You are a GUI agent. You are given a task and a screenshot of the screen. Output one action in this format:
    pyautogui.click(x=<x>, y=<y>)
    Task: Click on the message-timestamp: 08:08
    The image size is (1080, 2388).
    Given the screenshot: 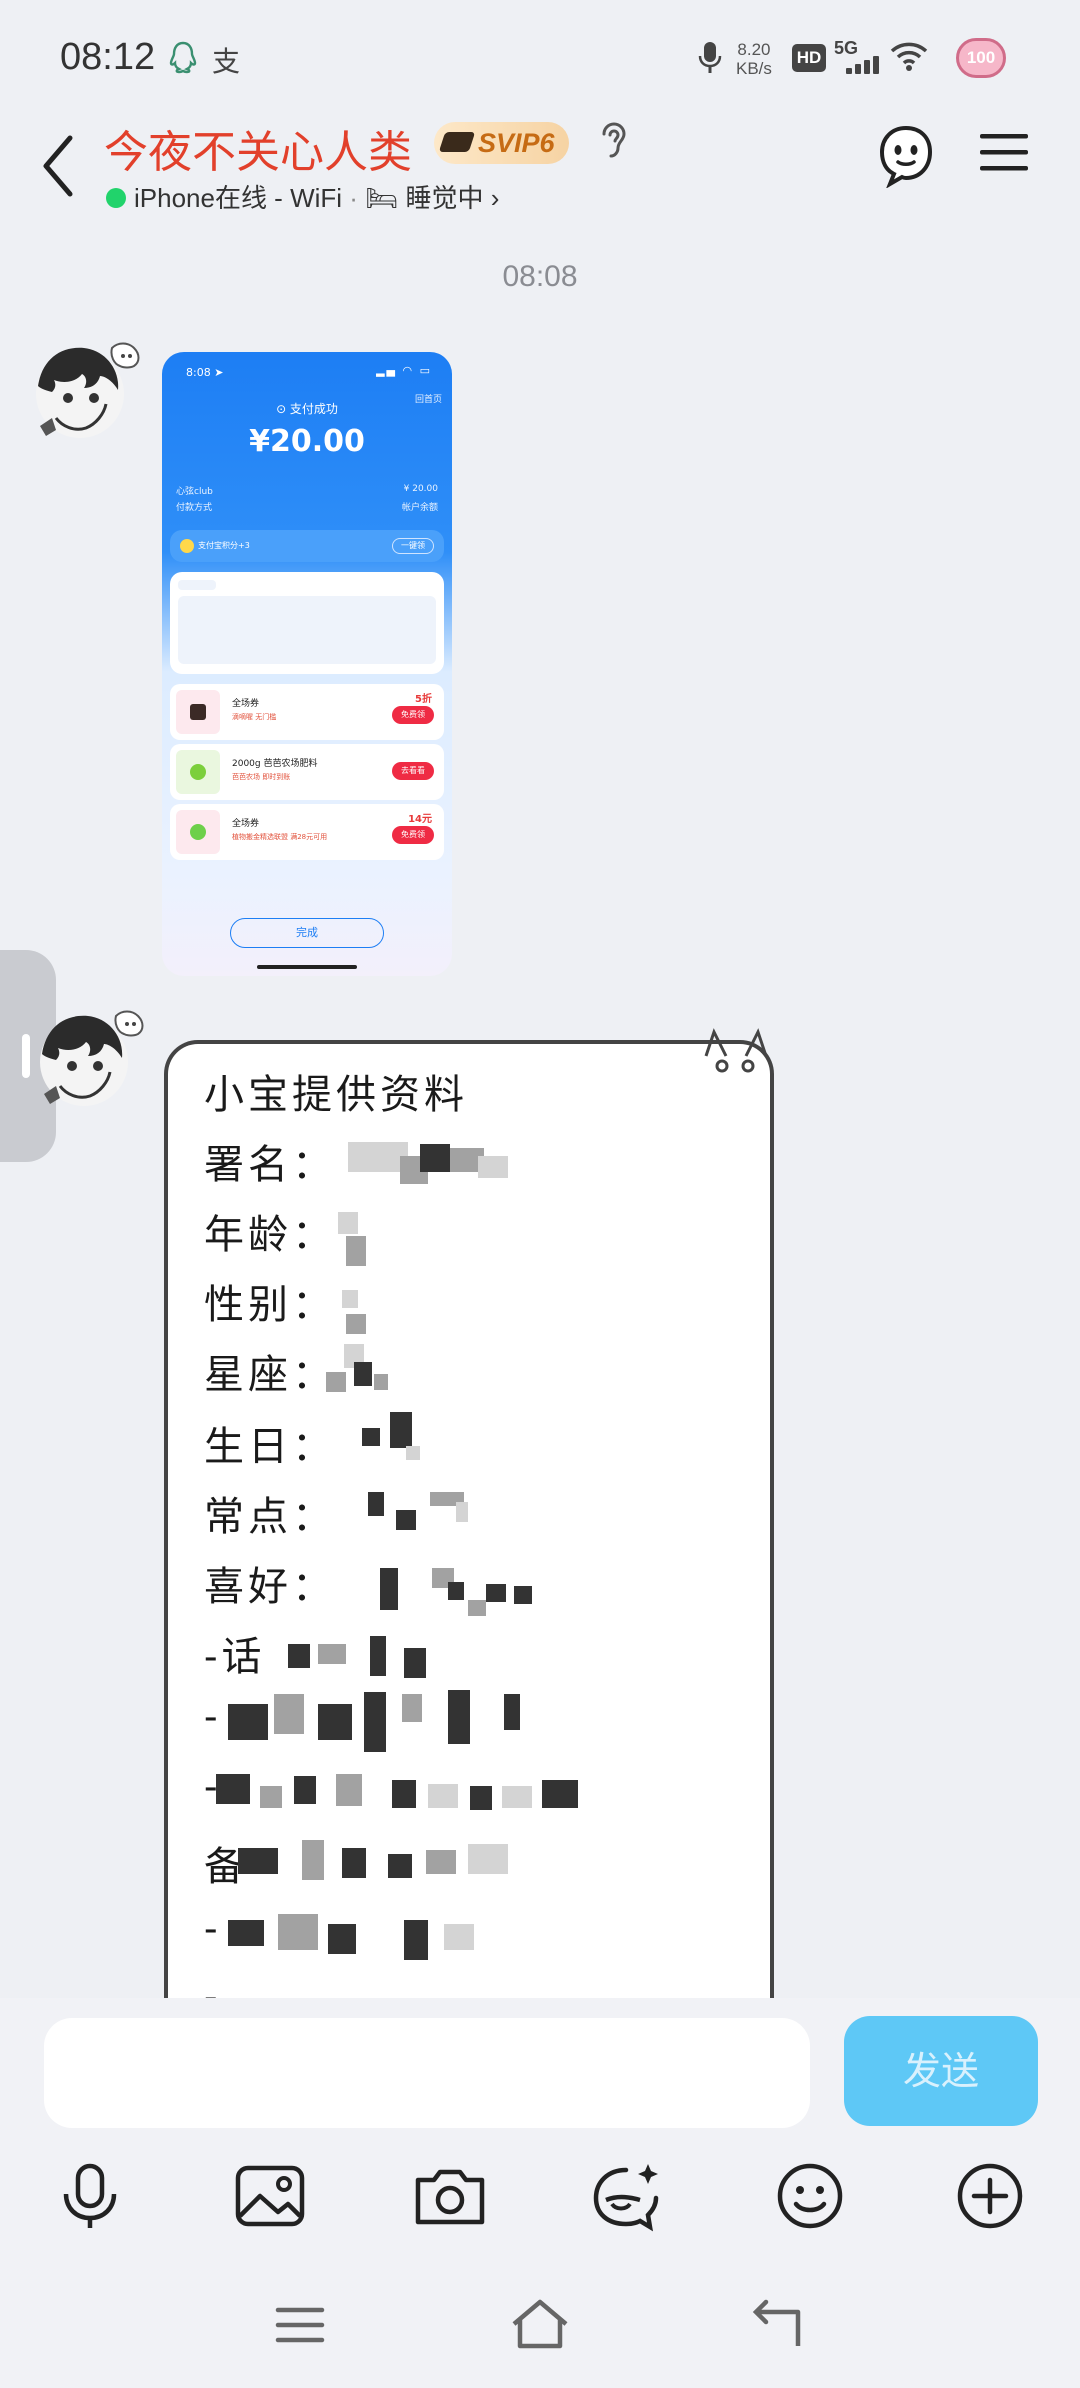 What is the action you would take?
    pyautogui.click(x=540, y=276)
    